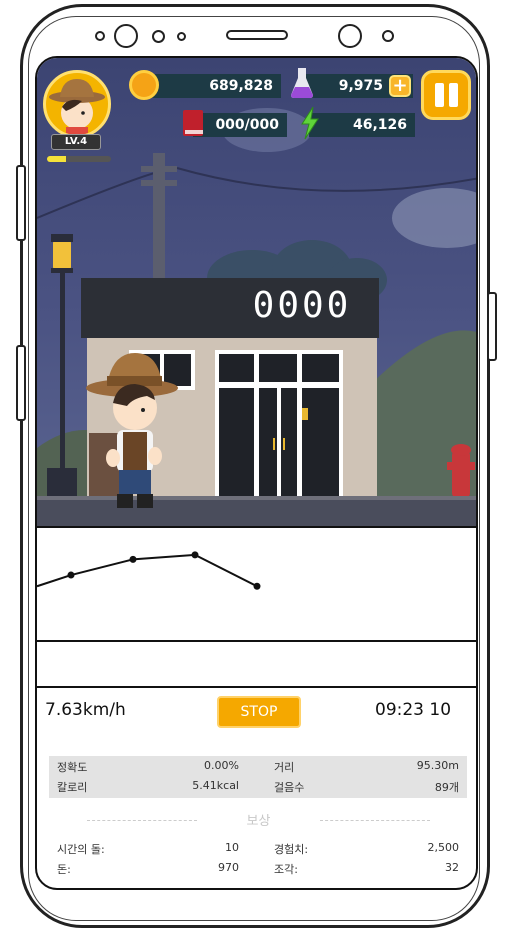 The height and width of the screenshot is (934, 505). I want to click on pause-button, so click(446, 95).